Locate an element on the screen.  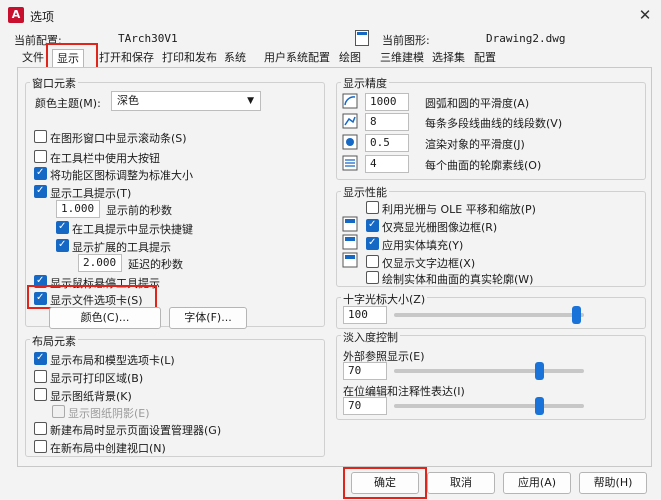
layout-tabs-checkbox is located at coordinates (40, 358).